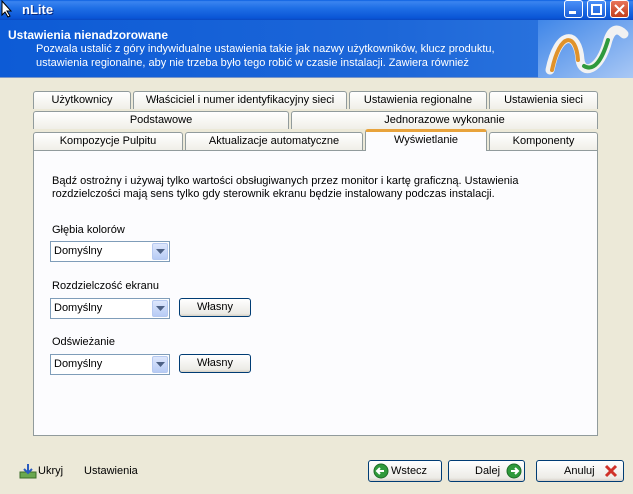 The image size is (633, 494). Describe the element at coordinates (110, 308) in the screenshot. I see `resolution-select: Domyślny` at that location.